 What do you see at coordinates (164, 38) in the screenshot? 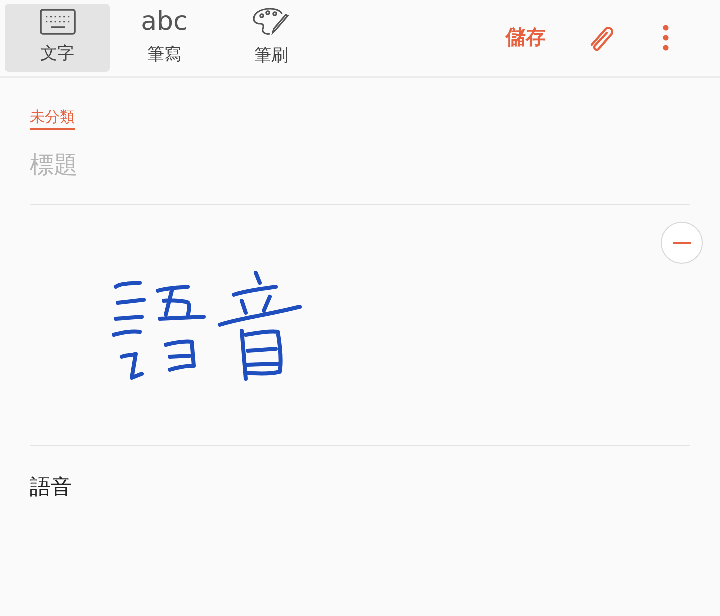
I see `mode-tab: abc 筆寫` at bounding box center [164, 38].